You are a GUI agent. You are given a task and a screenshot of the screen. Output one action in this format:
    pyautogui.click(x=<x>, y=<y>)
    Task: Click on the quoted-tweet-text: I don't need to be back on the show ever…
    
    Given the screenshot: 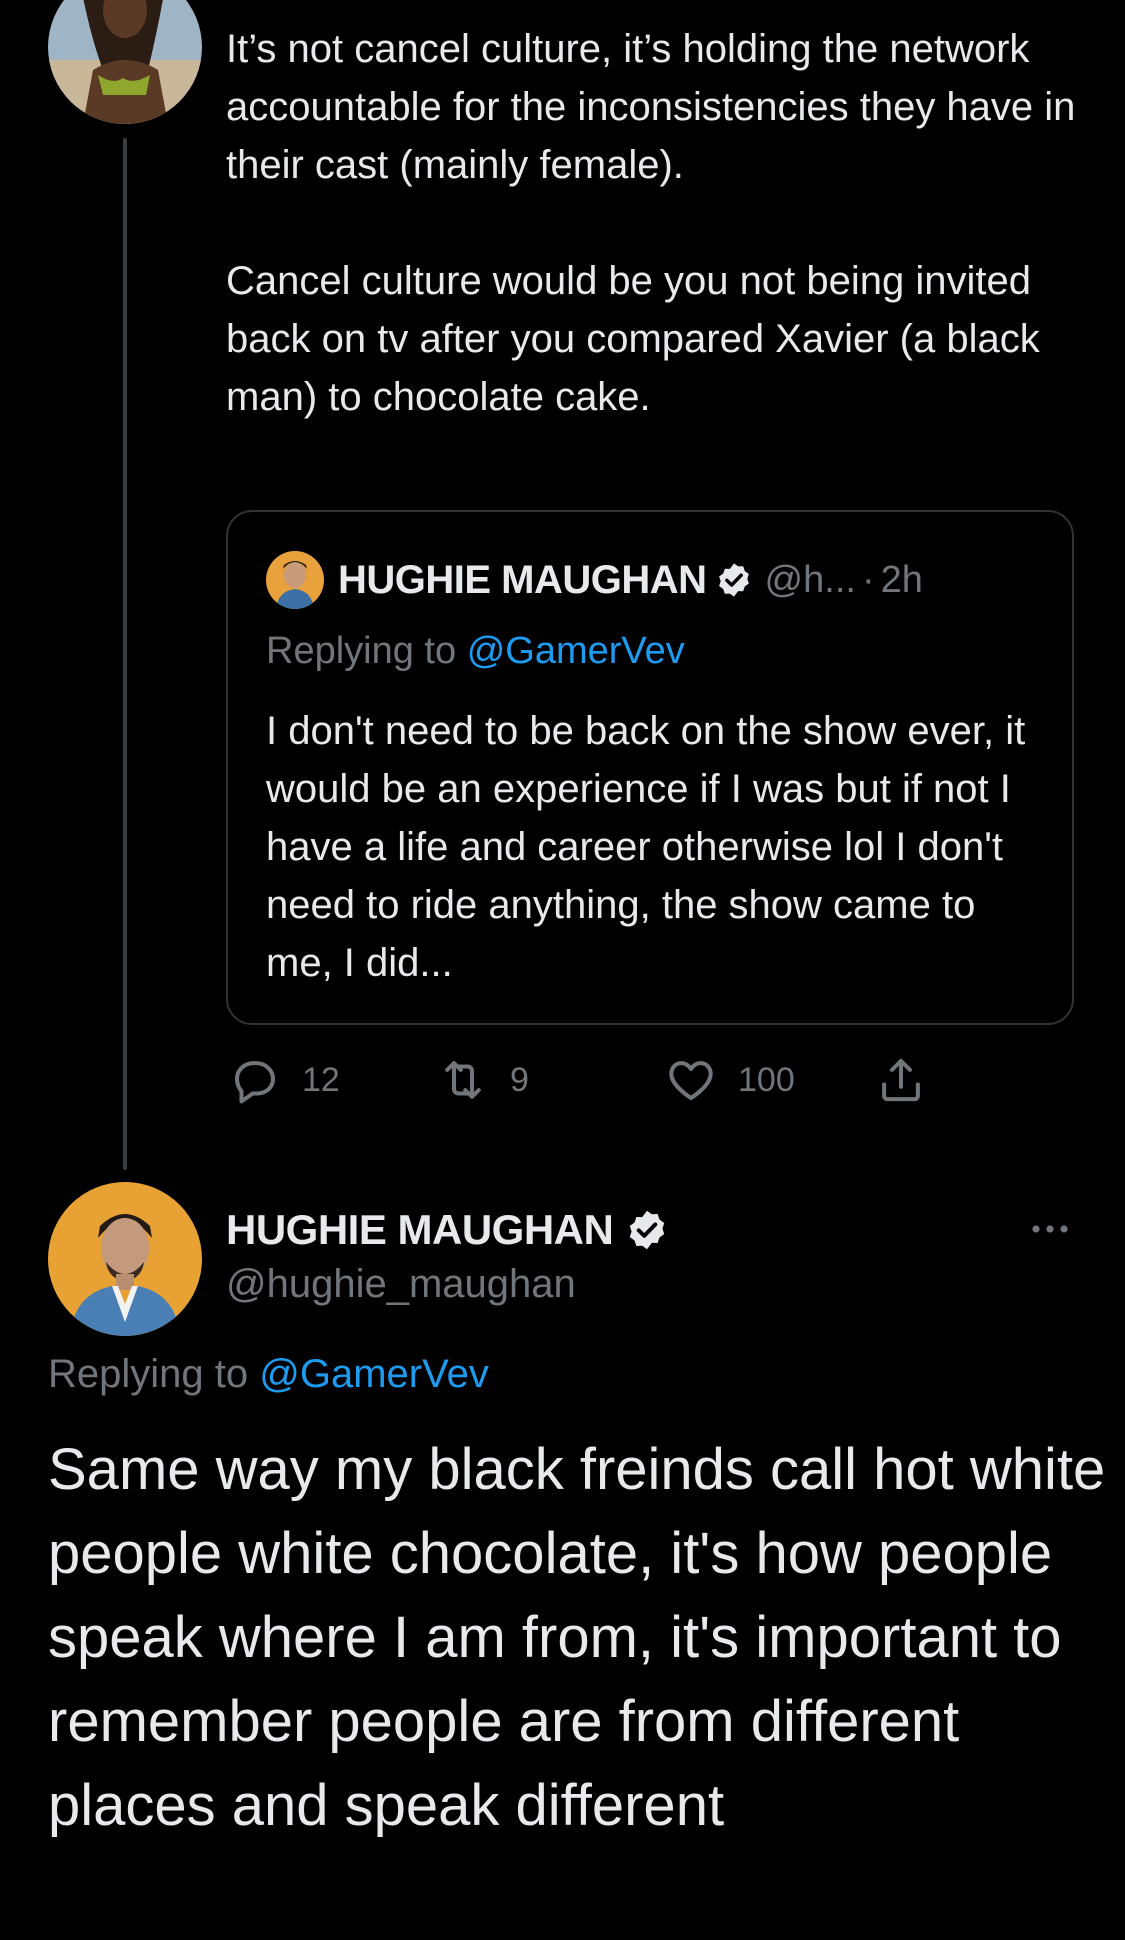 What is the action you would take?
    pyautogui.click(x=646, y=847)
    